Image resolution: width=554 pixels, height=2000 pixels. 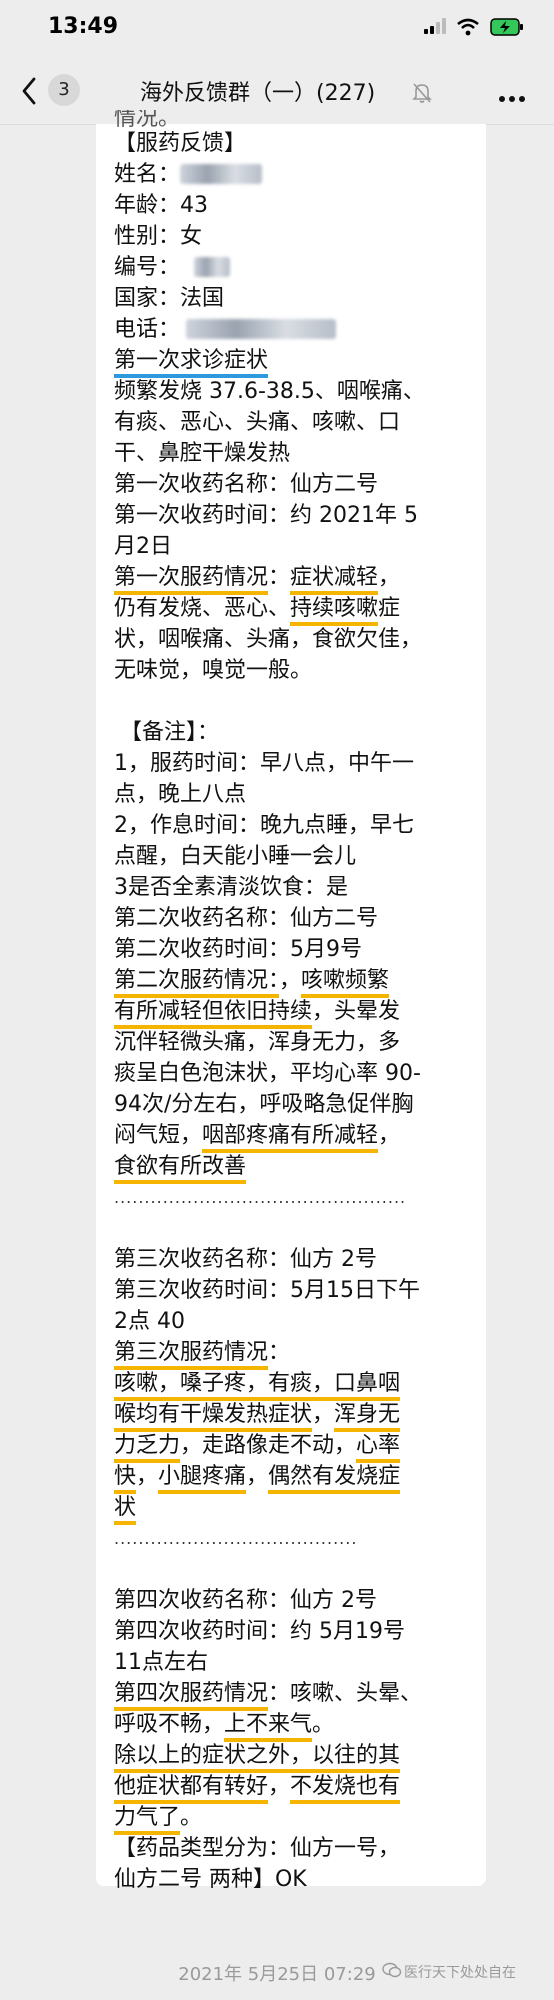 I want to click on first-effect-line2: 仍有发烧、恶心、持续咳嗽症, so click(x=300, y=609).